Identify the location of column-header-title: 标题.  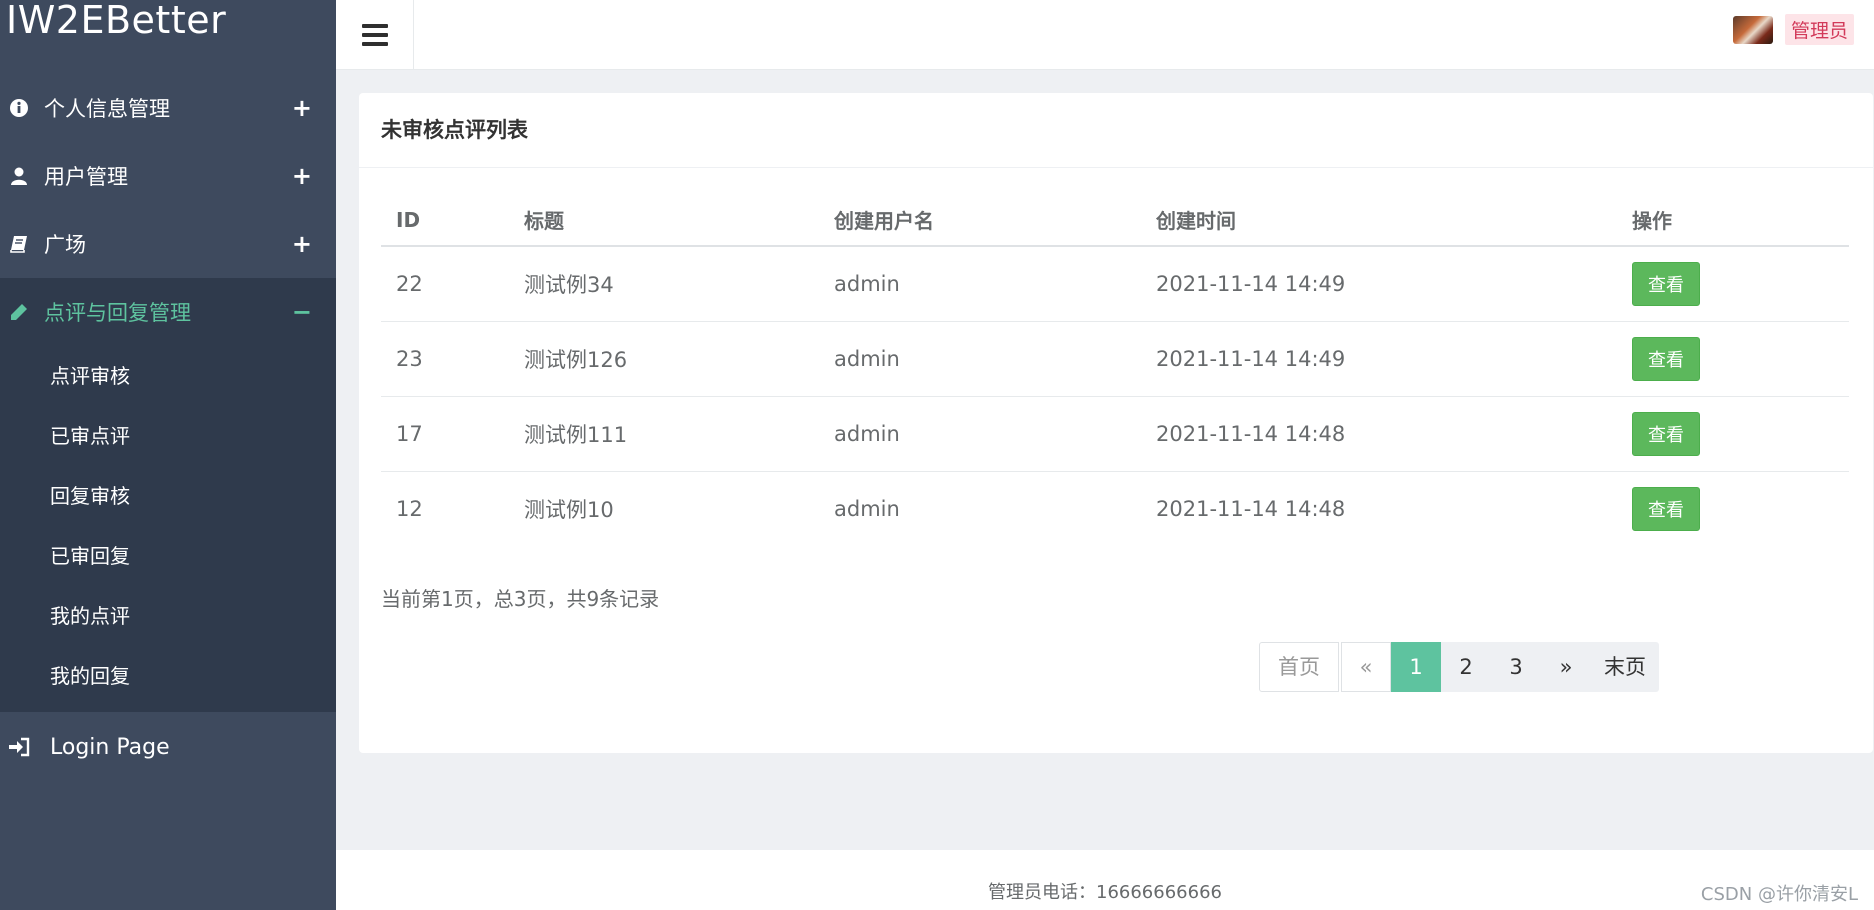
(664, 220).